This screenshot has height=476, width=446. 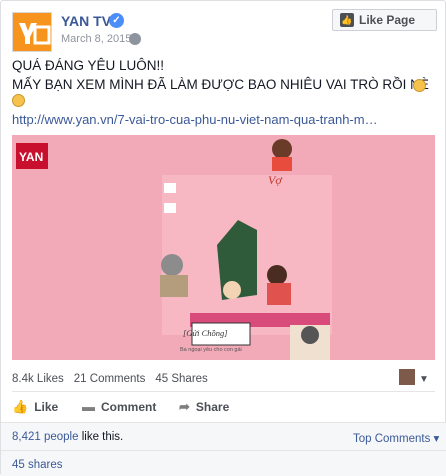 I want to click on likes-count: 8.4k Likes, so click(x=38, y=379).